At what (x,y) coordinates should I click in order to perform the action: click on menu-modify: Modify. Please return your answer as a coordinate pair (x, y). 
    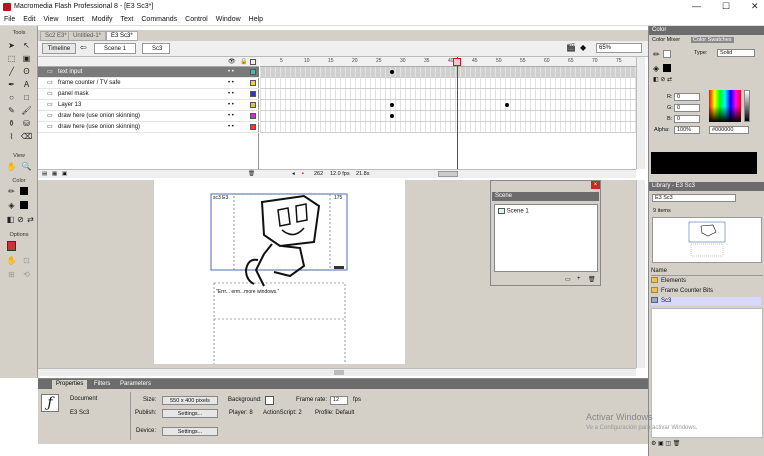
    Looking at the image, I should click on (102, 18).